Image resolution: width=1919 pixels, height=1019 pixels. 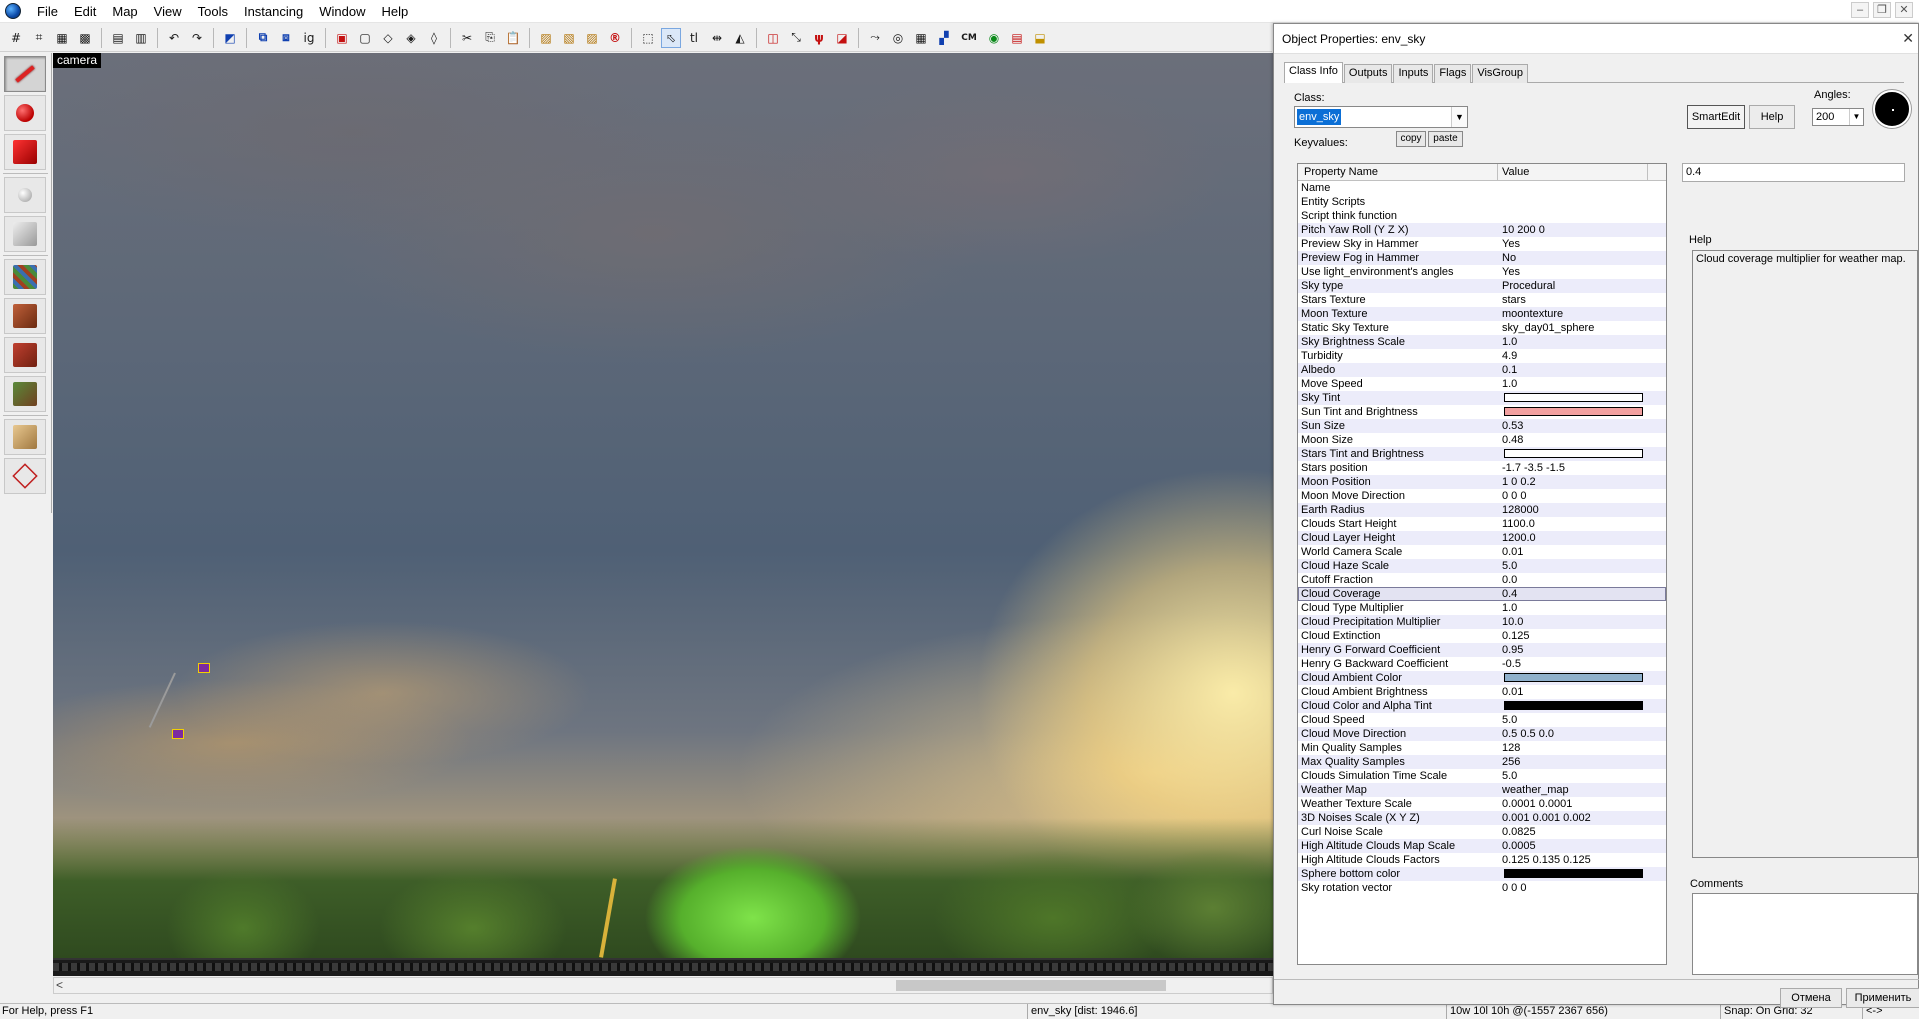 I want to click on tab-visgroup: VisGroup, so click(x=1500, y=73).